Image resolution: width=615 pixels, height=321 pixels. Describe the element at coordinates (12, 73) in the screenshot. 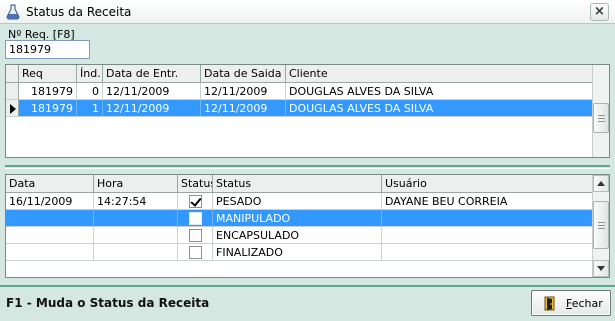

I see `row-indicator-header` at that location.